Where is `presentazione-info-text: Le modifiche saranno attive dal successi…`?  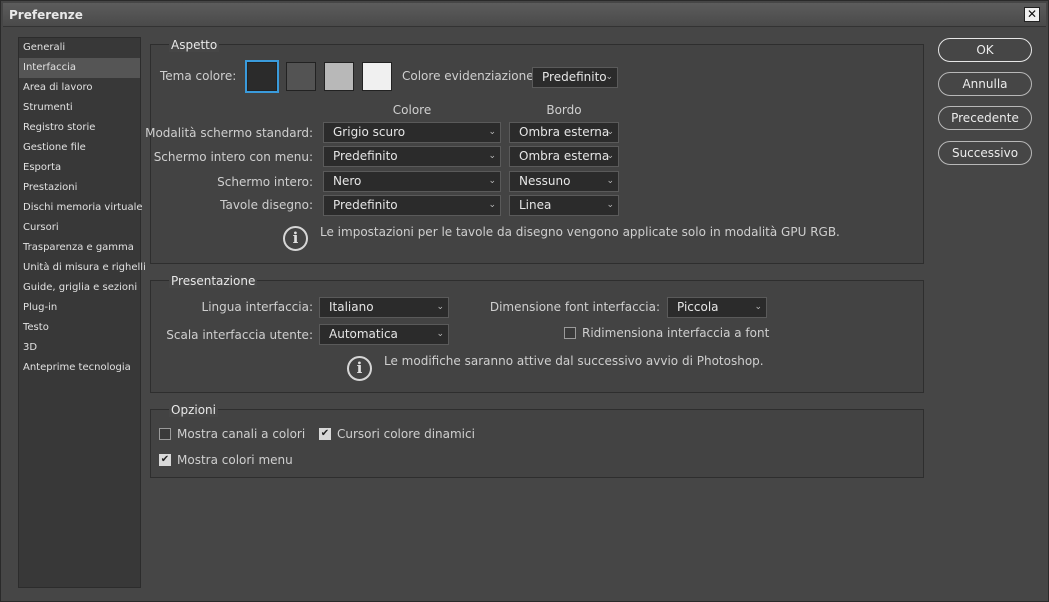
presentazione-info-text: Le modifiche saranno attive dal successi… is located at coordinates (574, 361).